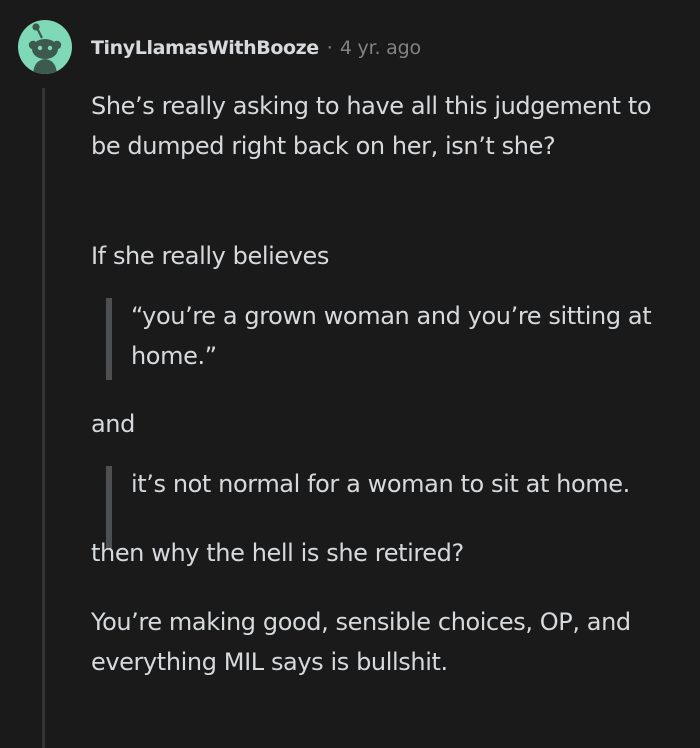  I want to click on snoo-avatar-icon, so click(45, 48).